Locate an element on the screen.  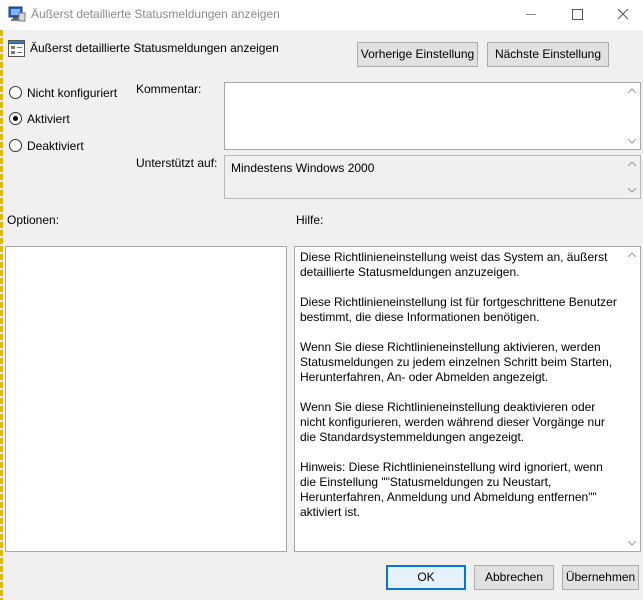
cancel-button: Abbrechen is located at coordinates (514, 577).